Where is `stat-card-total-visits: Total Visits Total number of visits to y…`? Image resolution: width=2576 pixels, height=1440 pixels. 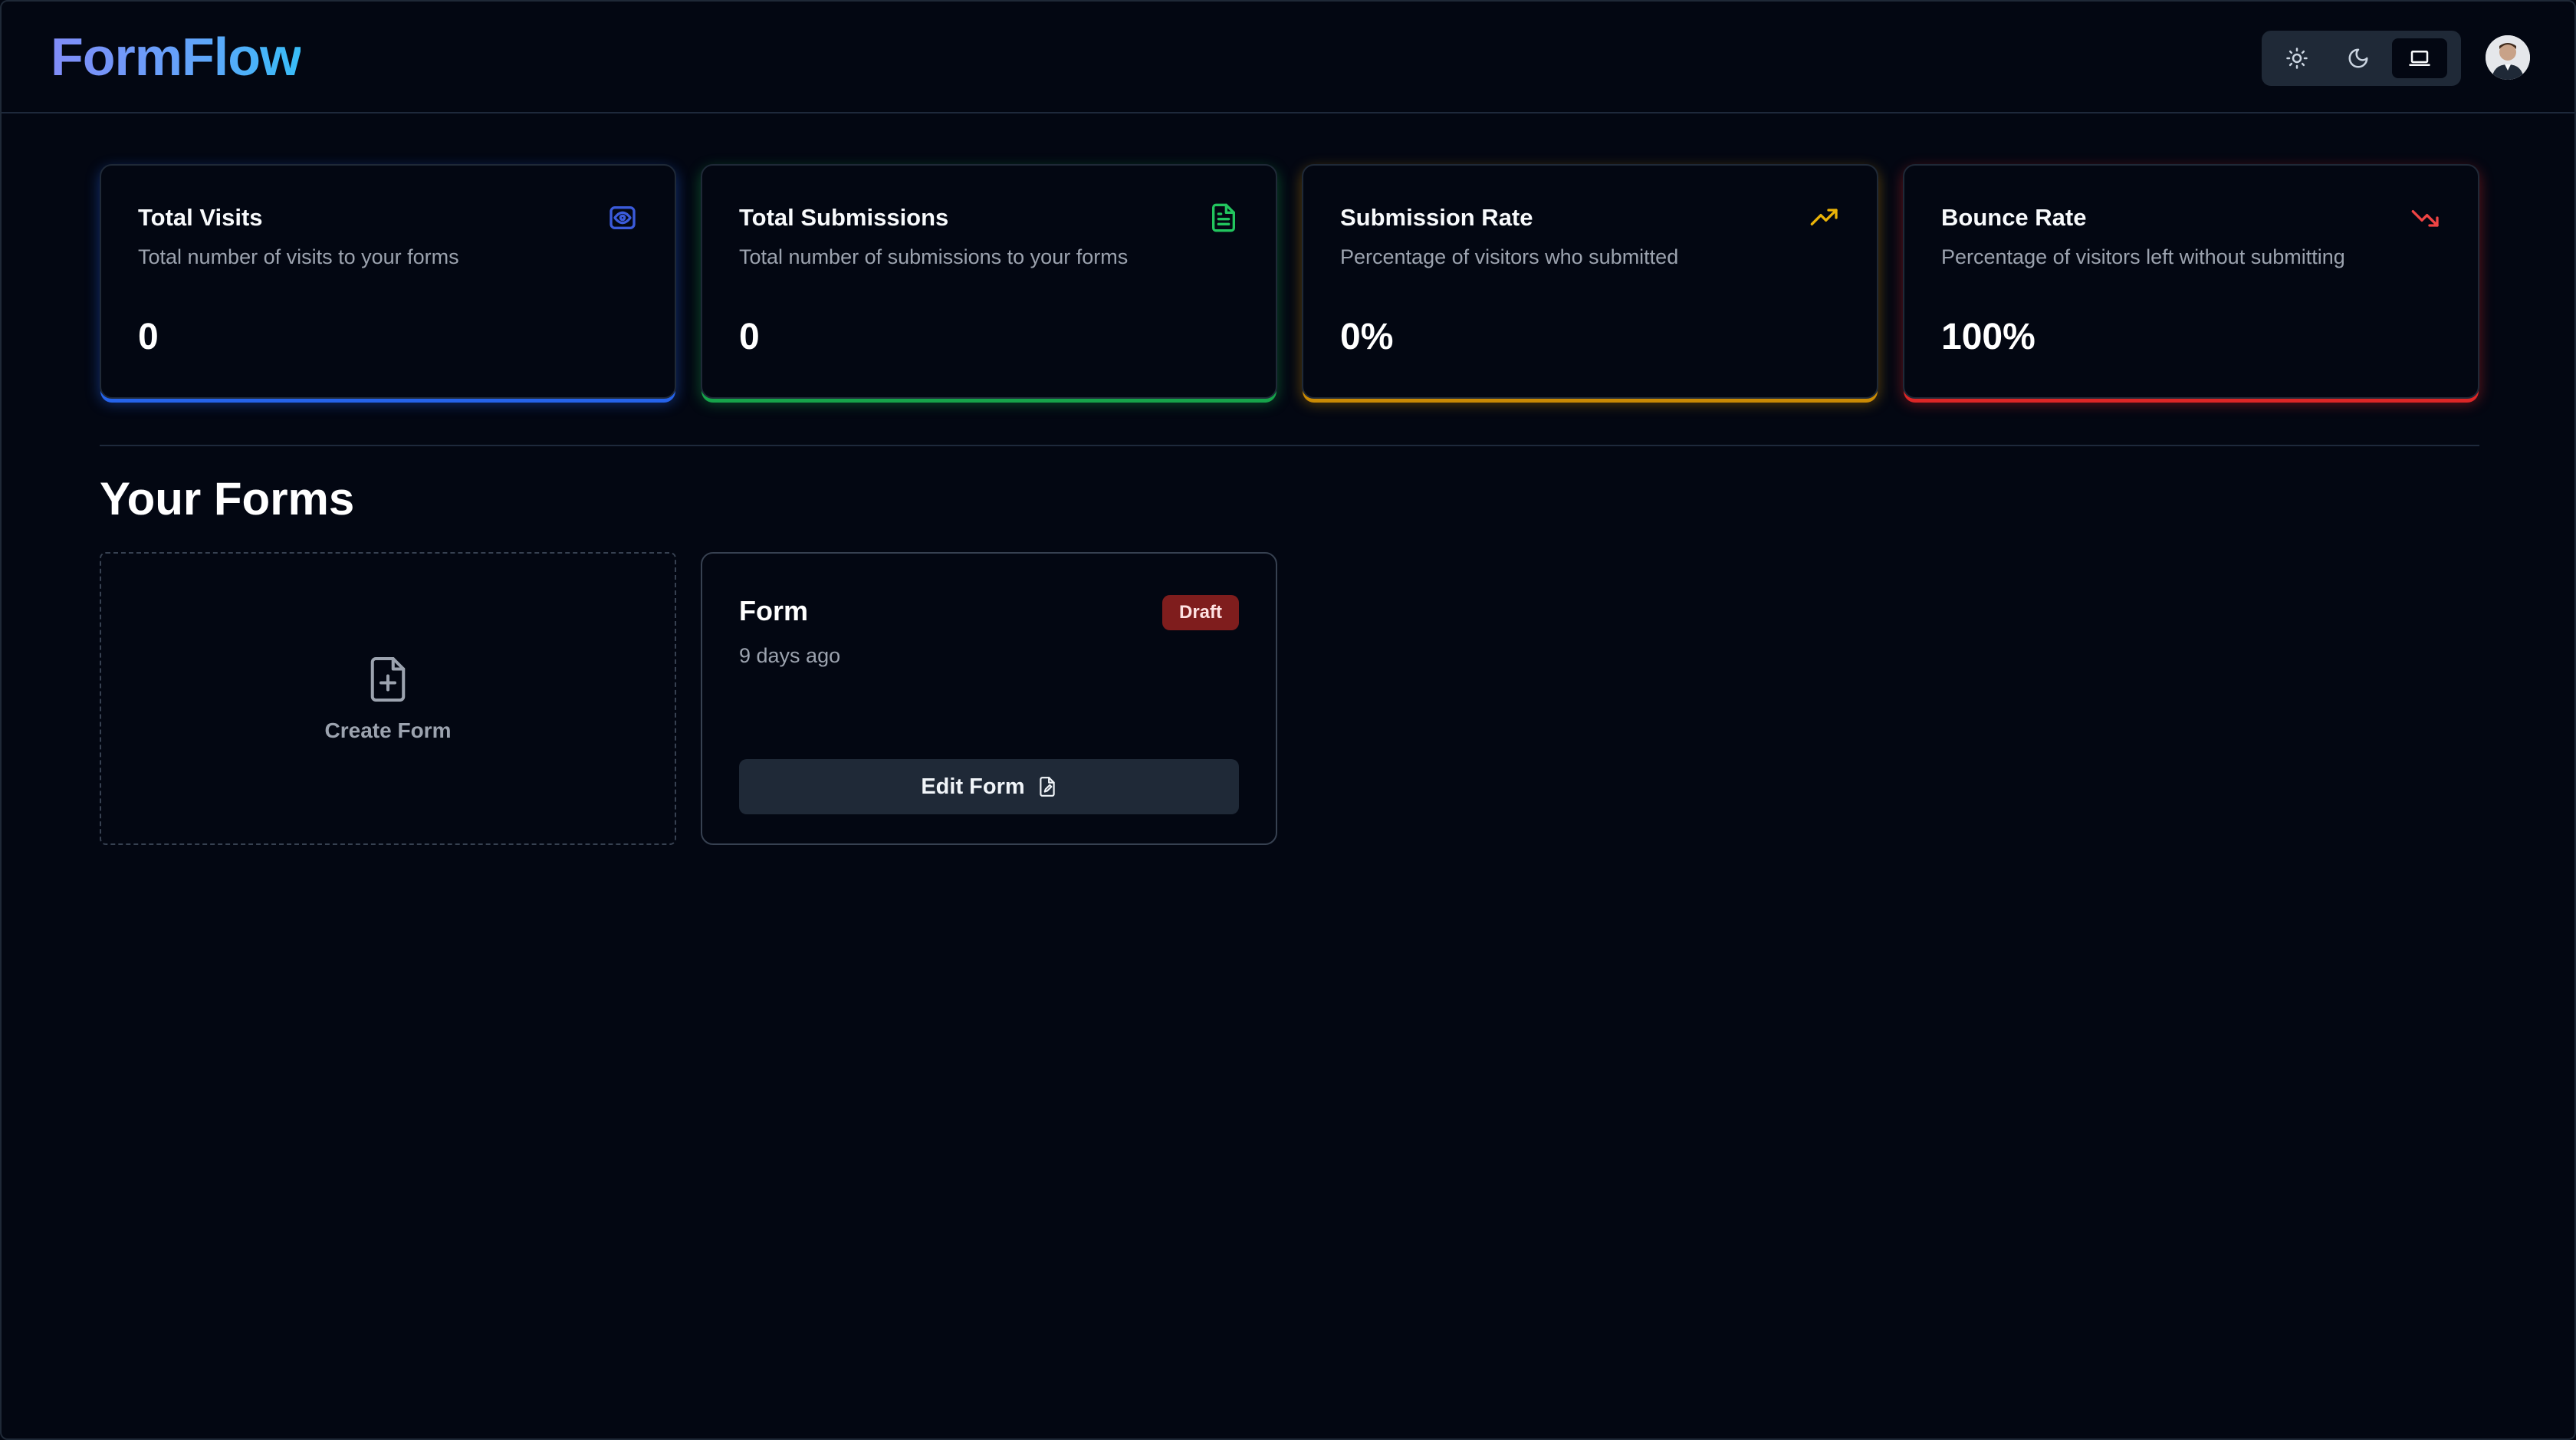 stat-card-total-visits: Total Visits Total number of visits to y… is located at coordinates (388, 281).